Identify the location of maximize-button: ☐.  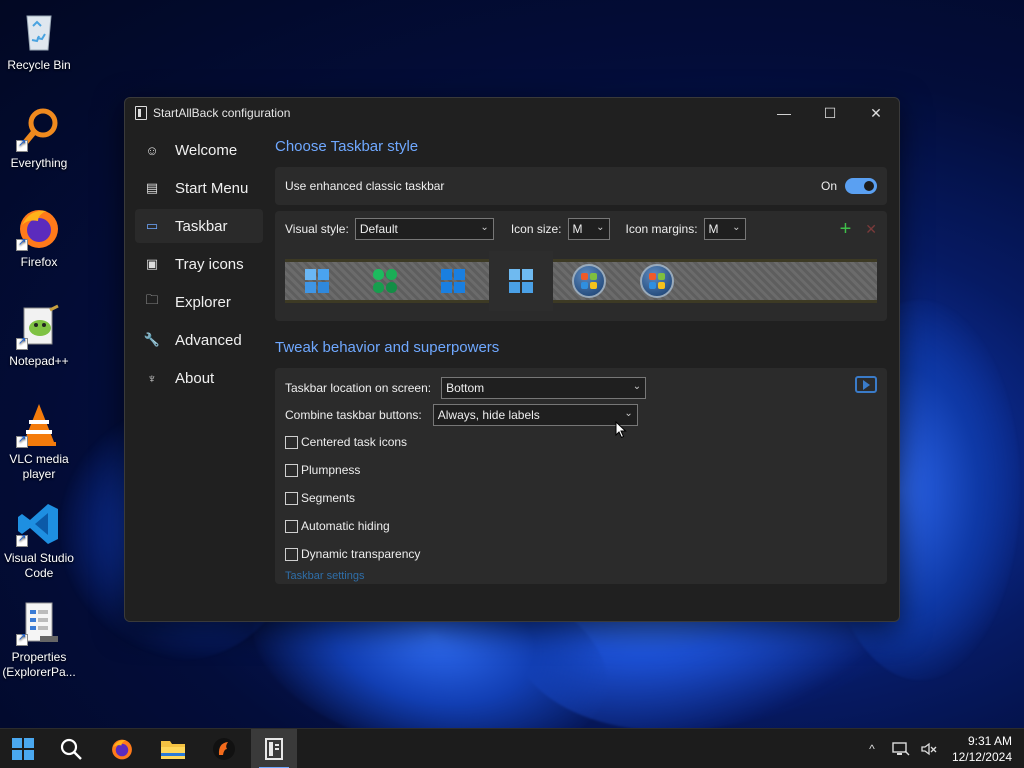
(830, 113).